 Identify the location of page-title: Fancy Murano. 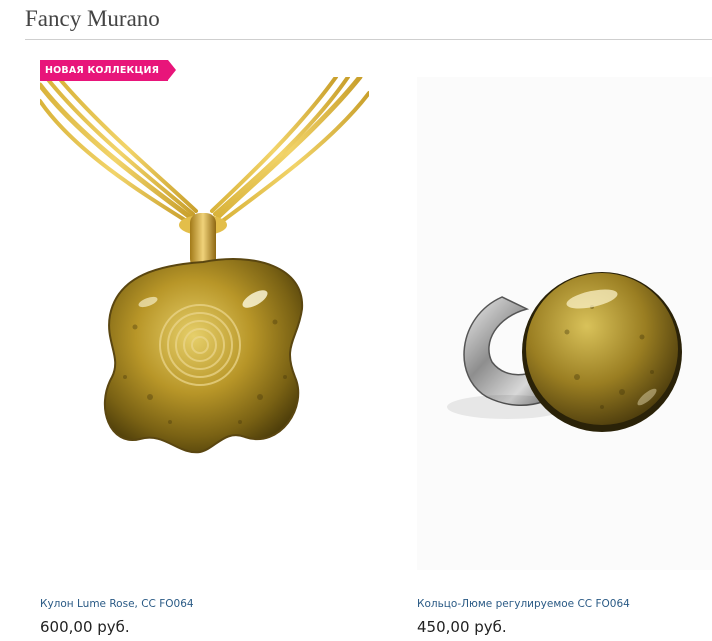
(92, 18).